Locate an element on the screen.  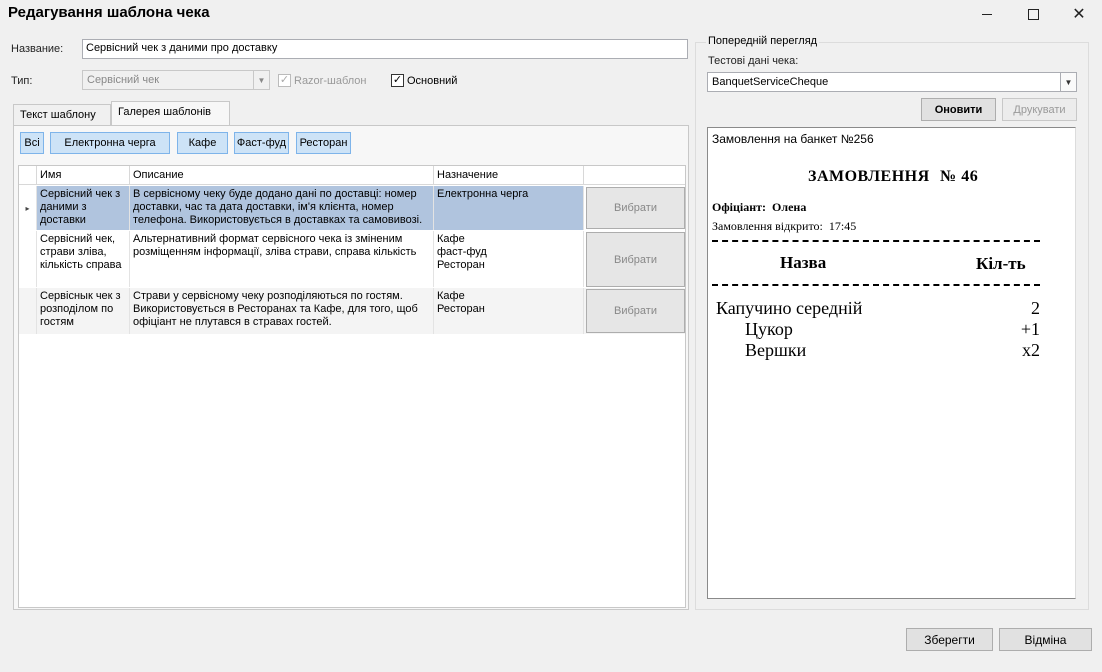
refresh-button: Оновити is located at coordinates (958, 109).